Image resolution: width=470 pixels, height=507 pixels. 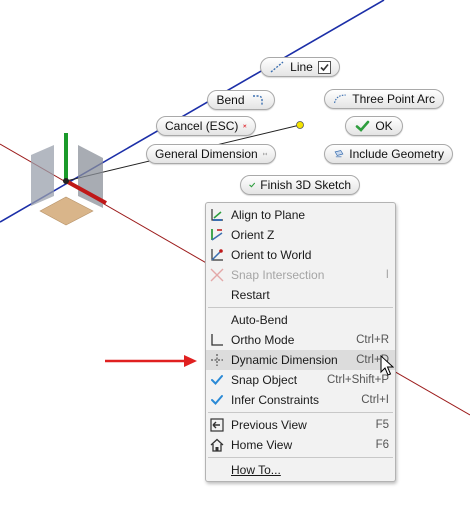 I want to click on triad-gizmo, so click(x=69, y=179).